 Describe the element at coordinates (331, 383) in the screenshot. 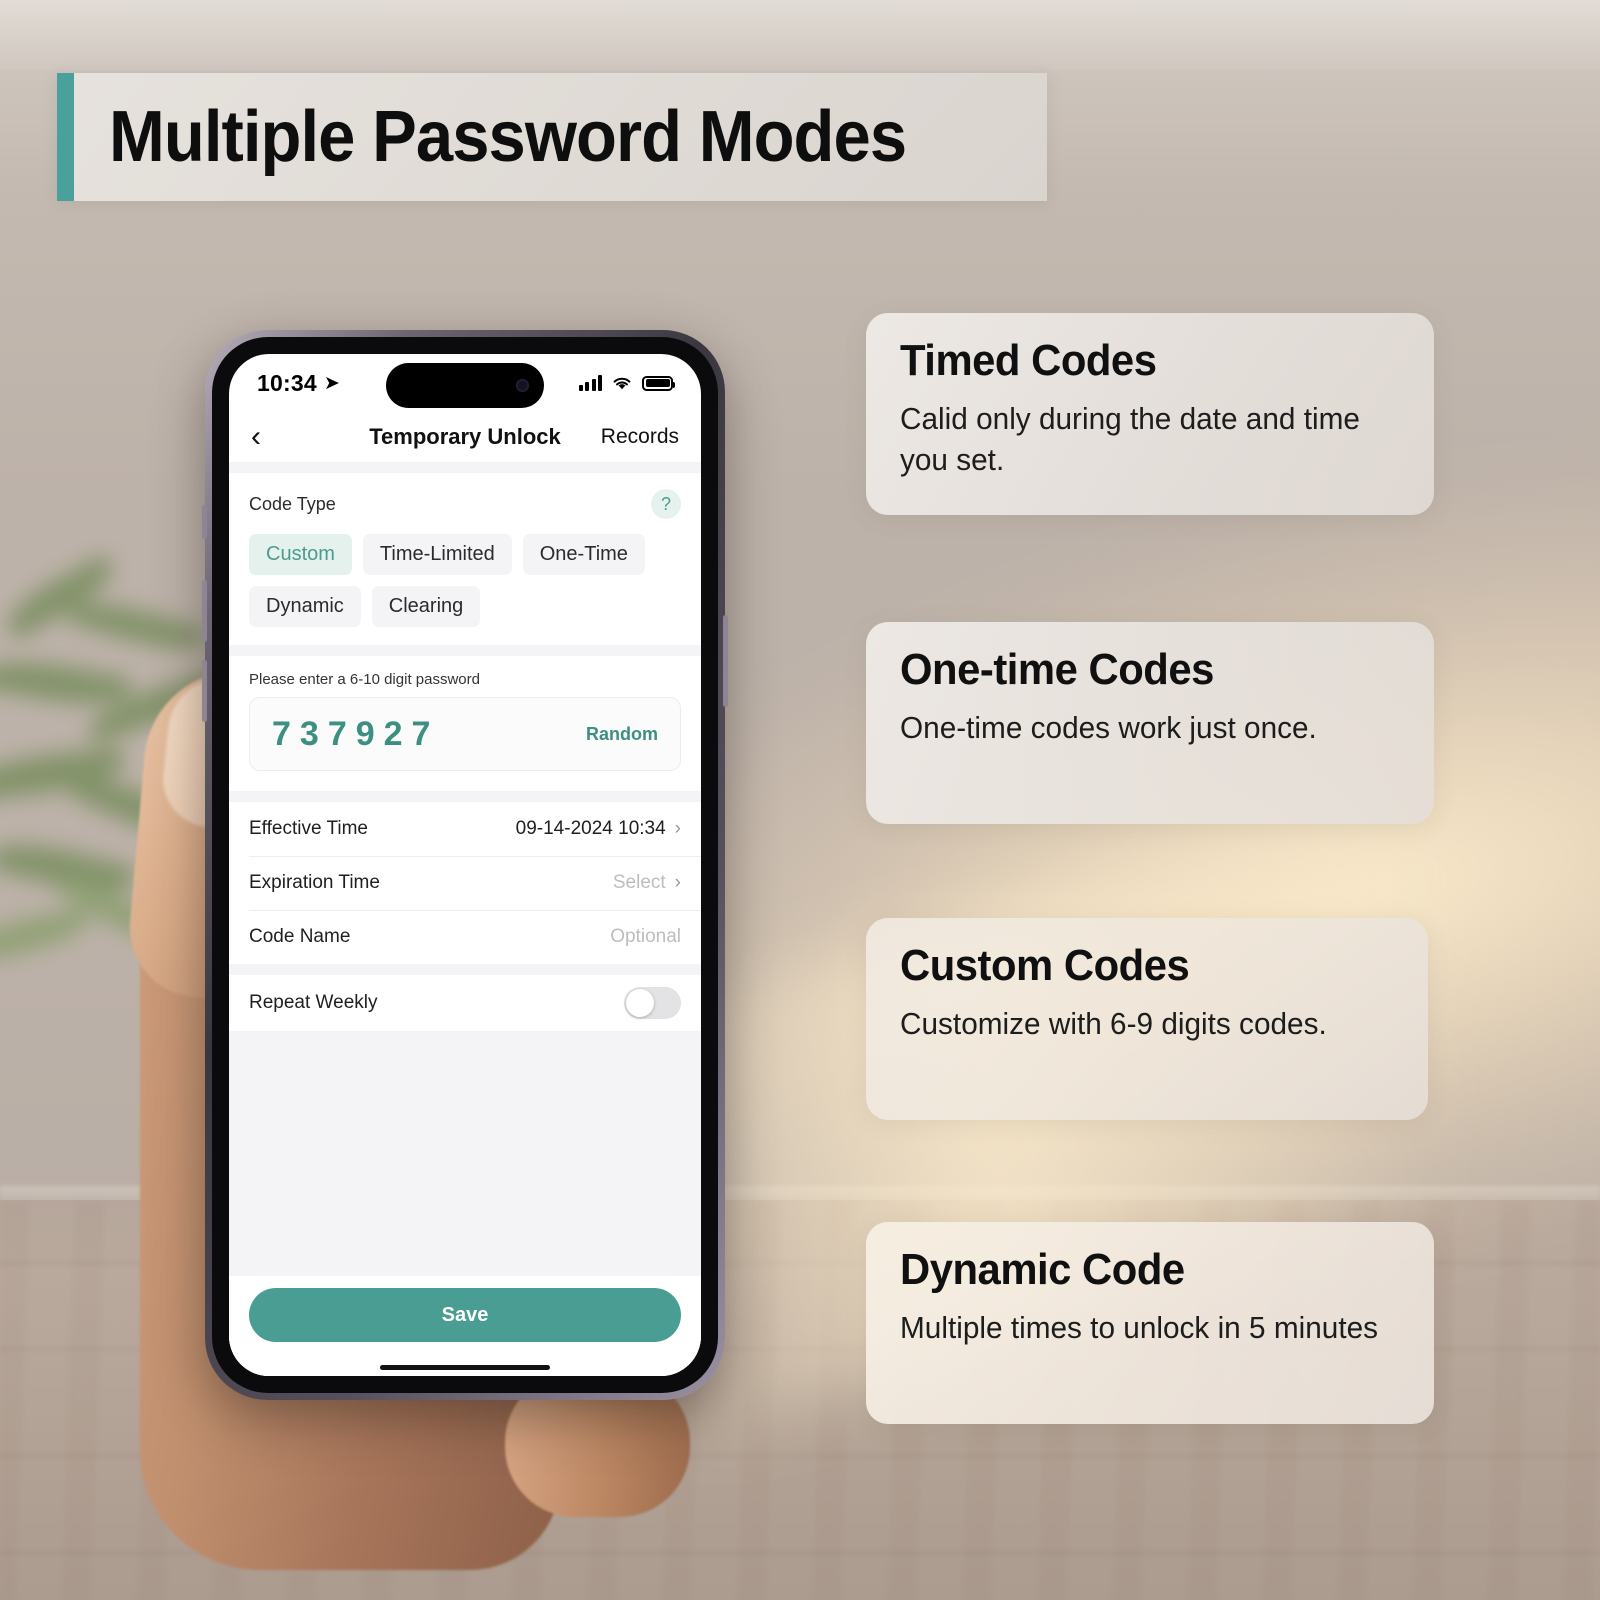

I see `location-arrow-icon: ➤` at that location.